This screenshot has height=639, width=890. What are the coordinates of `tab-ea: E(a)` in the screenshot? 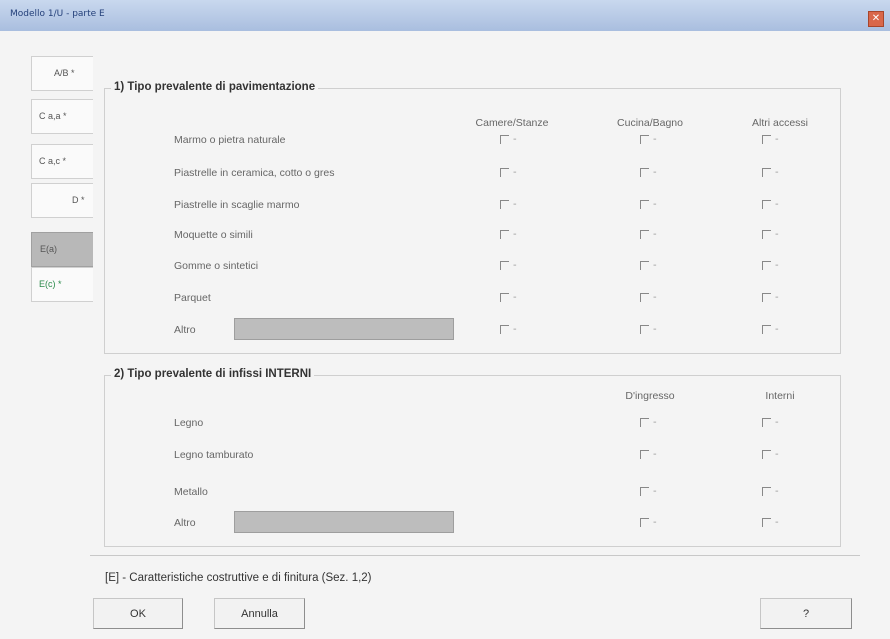 It's located at (62, 249).